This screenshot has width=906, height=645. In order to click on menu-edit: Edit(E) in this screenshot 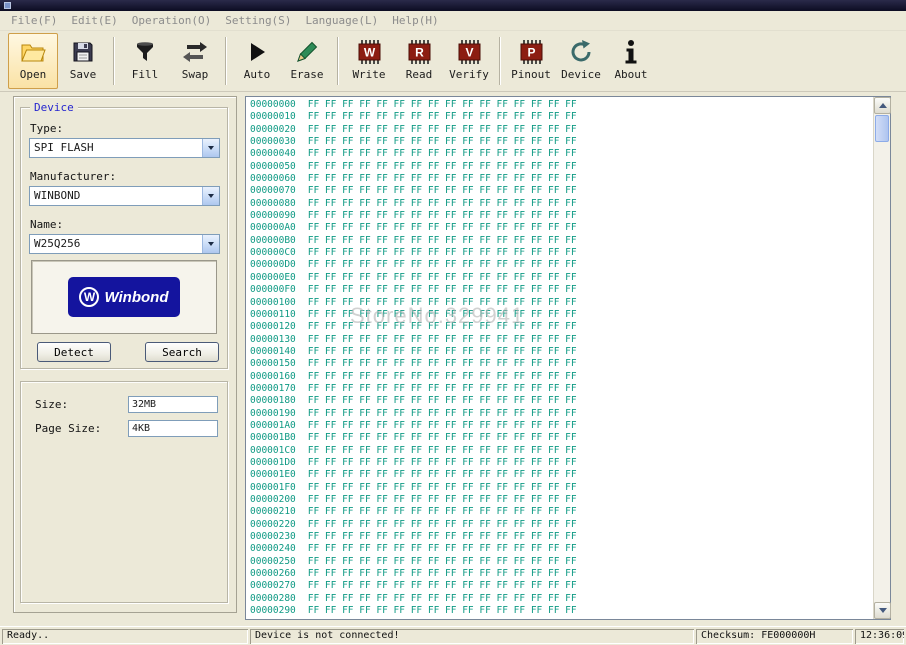, I will do `click(94, 20)`.